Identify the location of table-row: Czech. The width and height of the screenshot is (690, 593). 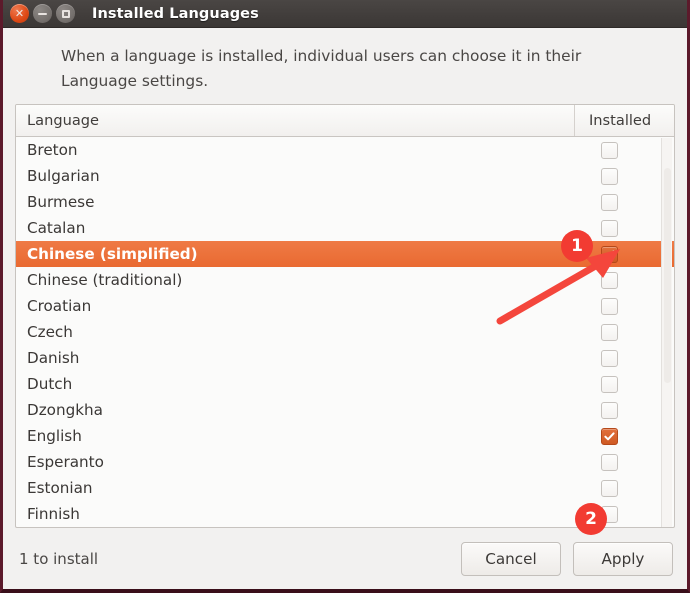
(345, 332).